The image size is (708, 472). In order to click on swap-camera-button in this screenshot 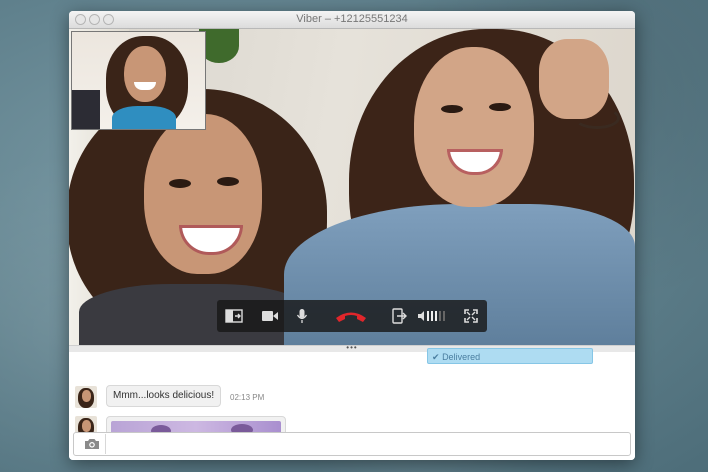, I will do `click(234, 316)`.